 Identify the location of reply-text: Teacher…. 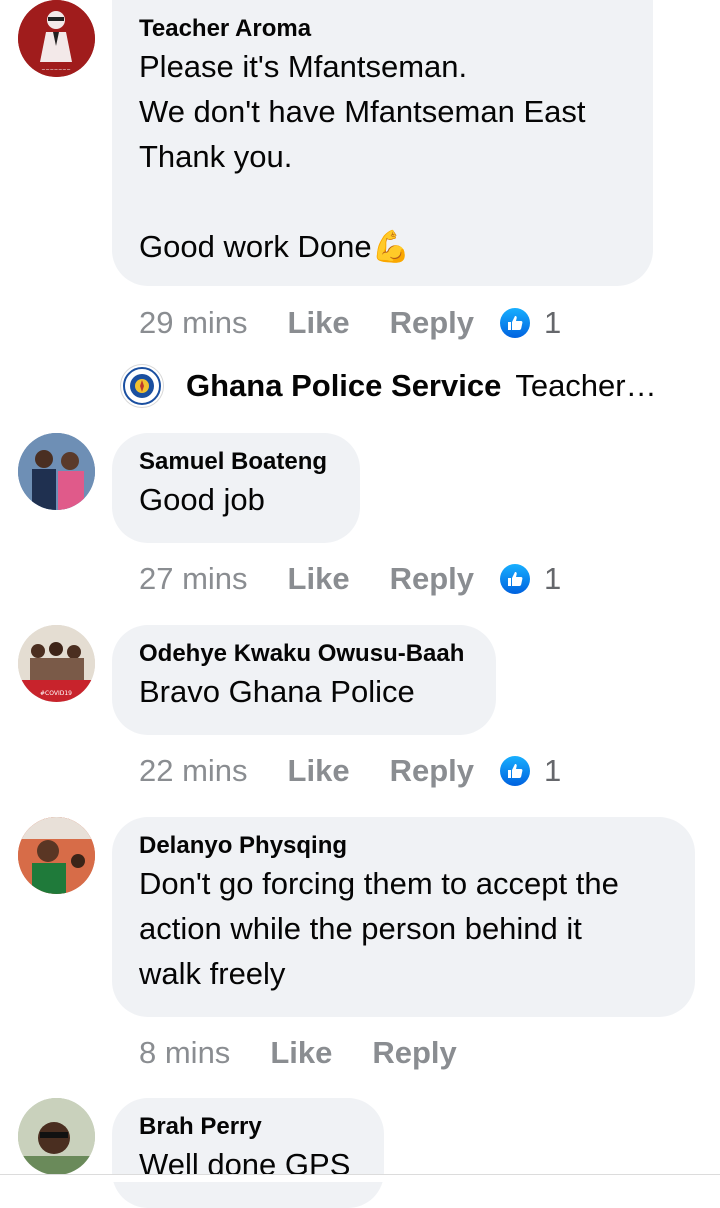
(586, 385).